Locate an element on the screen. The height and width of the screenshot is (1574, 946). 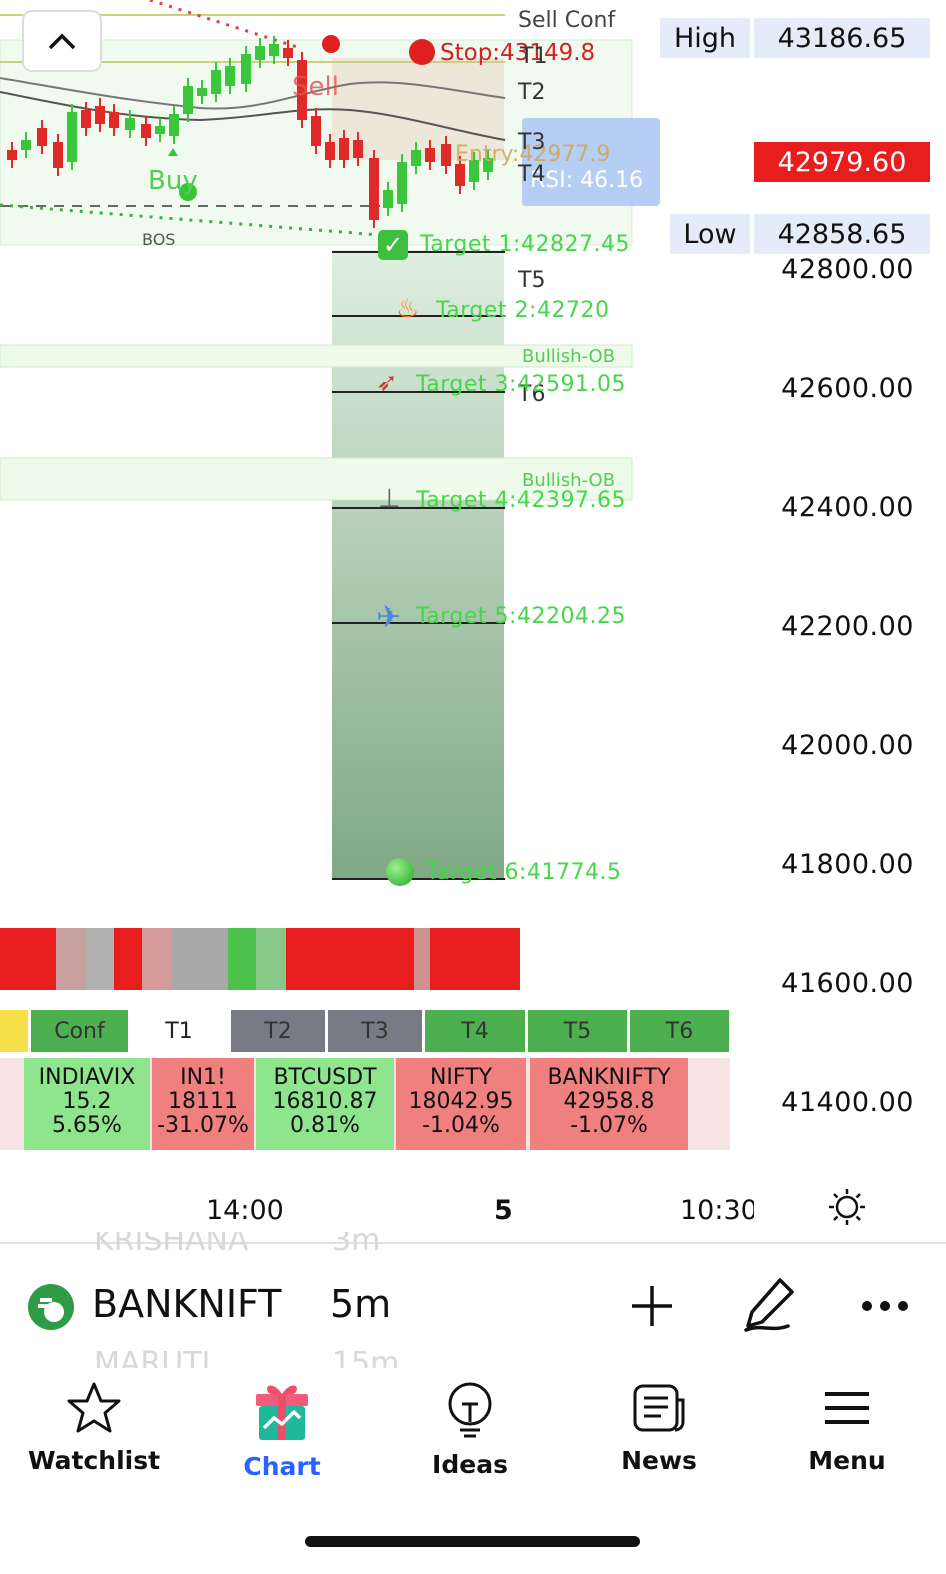
home-indicator is located at coordinates (472, 1541).